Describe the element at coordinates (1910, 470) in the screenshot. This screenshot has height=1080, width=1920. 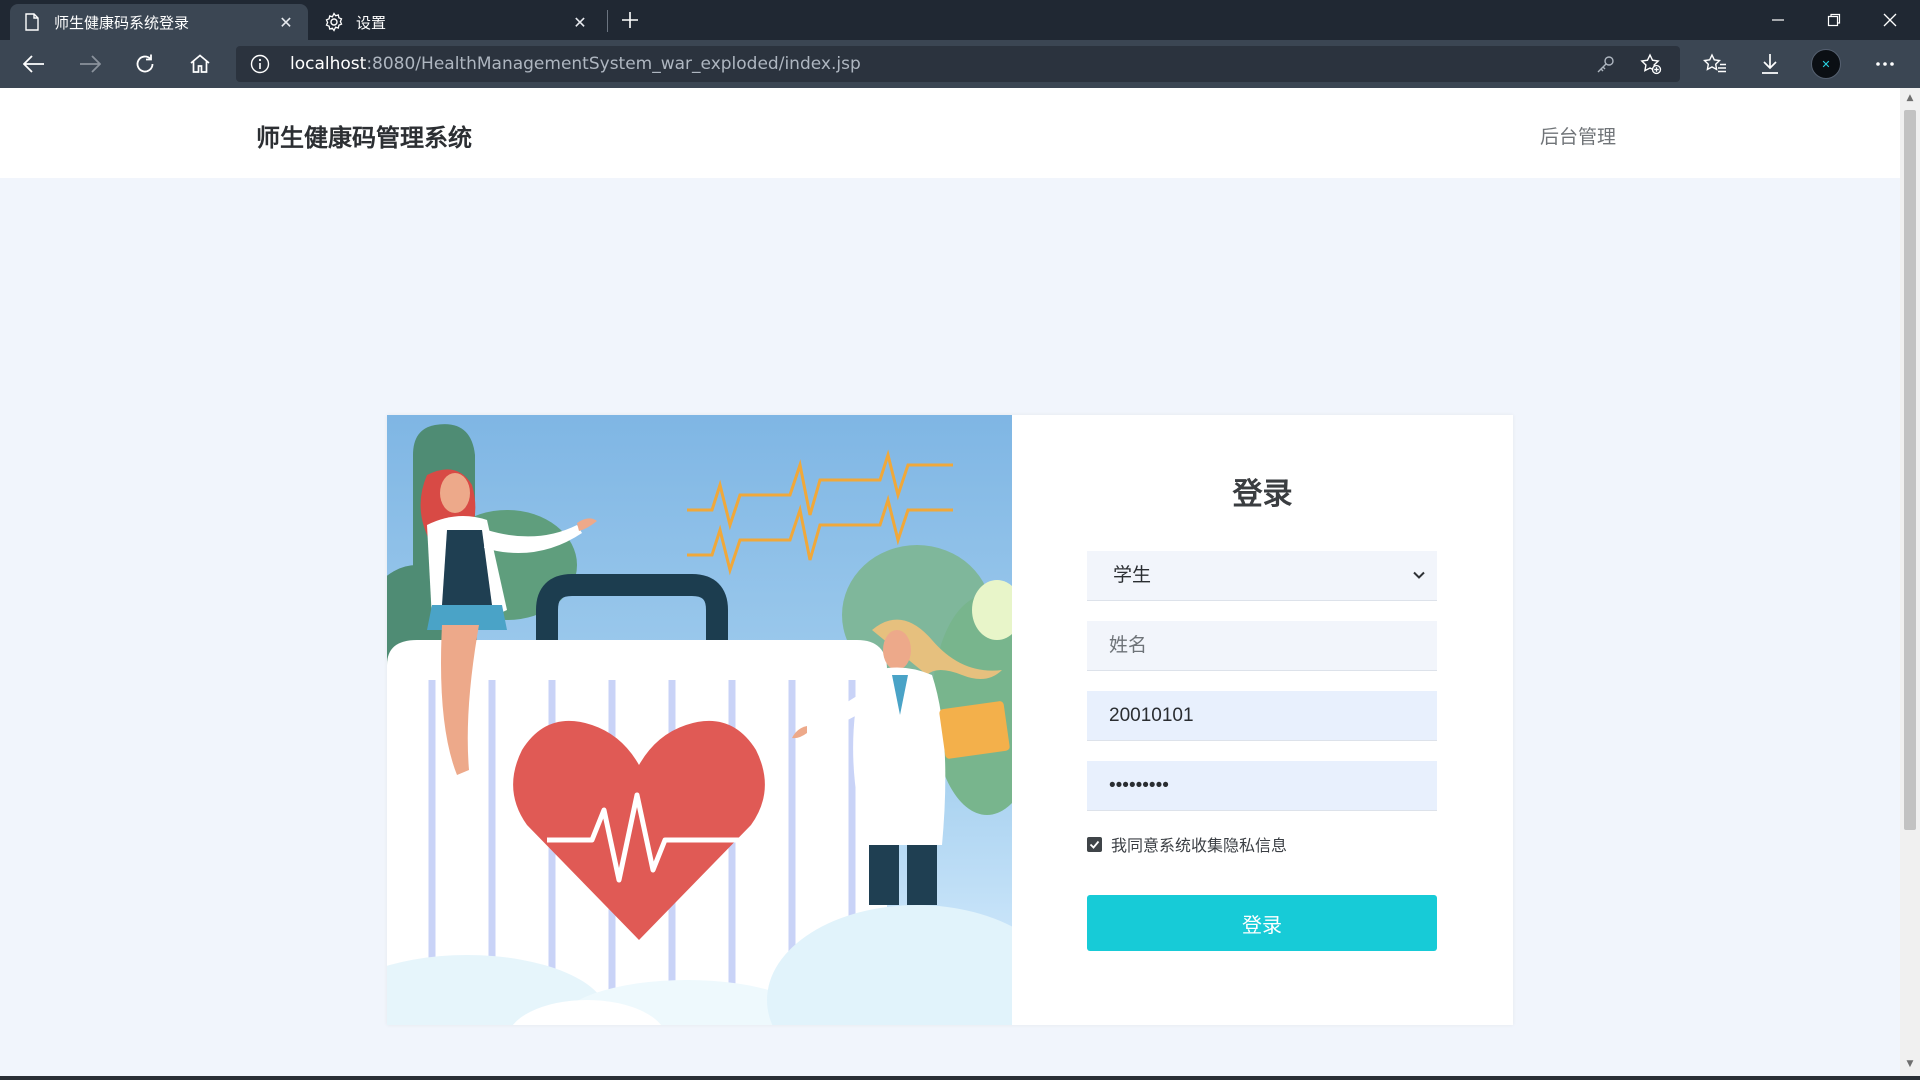
I see `scrollbar-thumb` at that location.